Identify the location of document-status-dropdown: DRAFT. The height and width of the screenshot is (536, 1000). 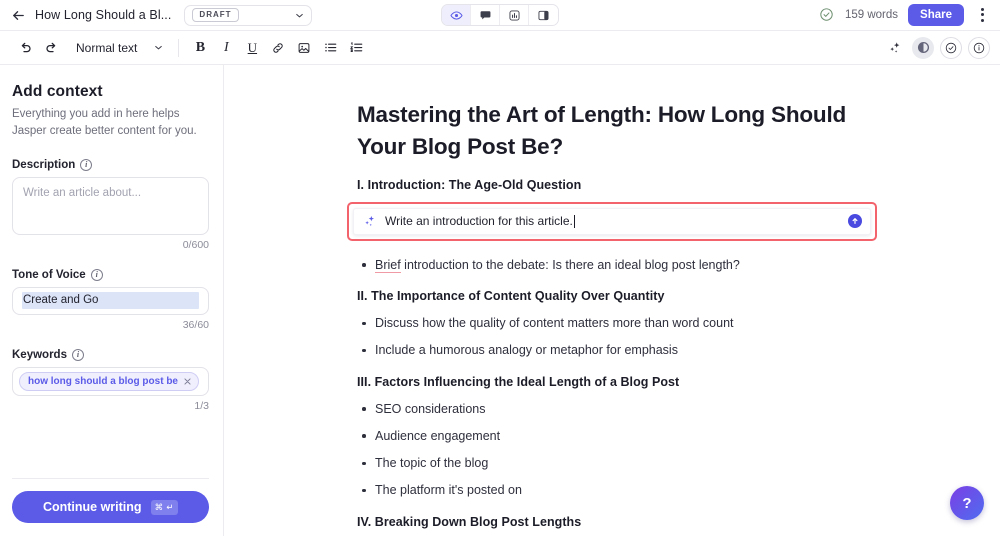
(248, 15).